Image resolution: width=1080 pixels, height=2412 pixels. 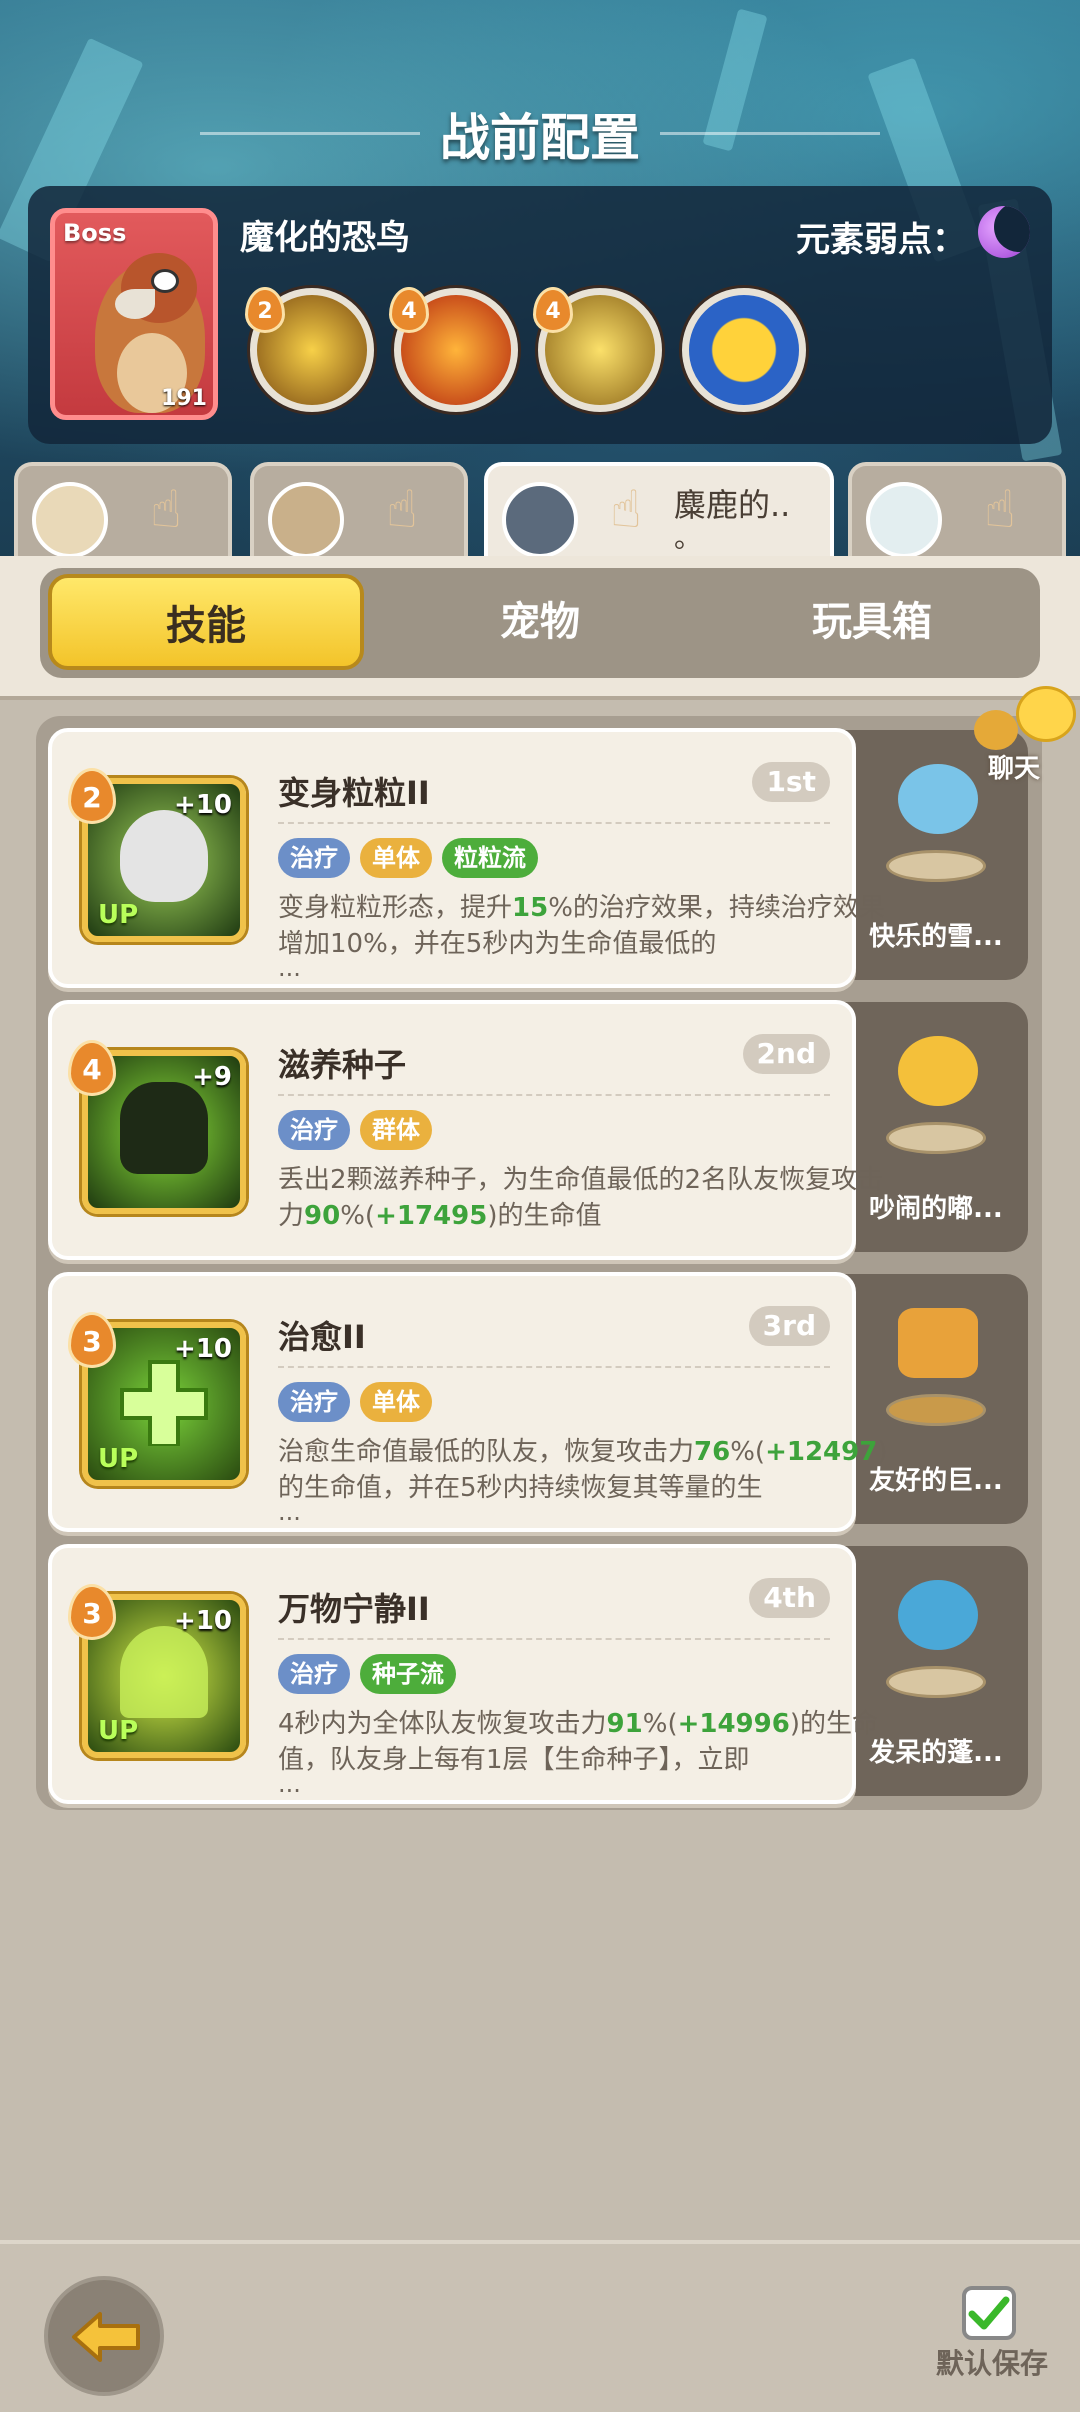 What do you see at coordinates (540, 138) in the screenshot?
I see `page-title: 战前配置` at bounding box center [540, 138].